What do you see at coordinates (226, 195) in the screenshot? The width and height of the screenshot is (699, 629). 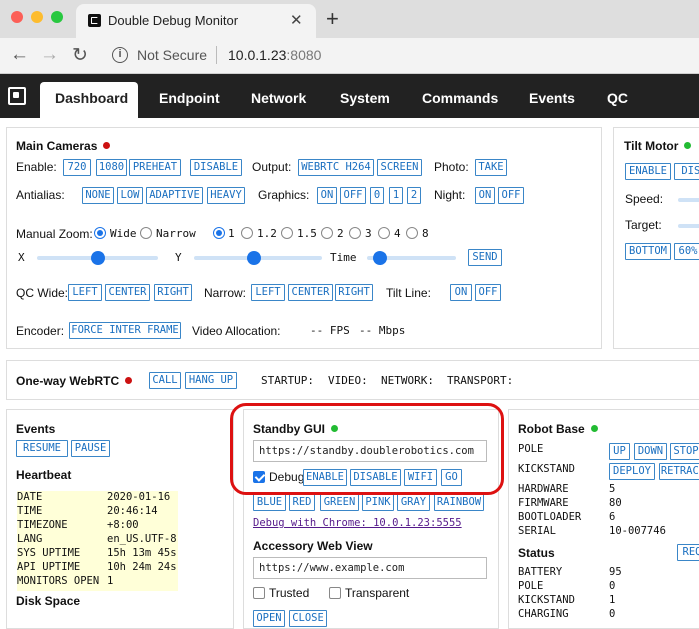 I see `antialias-heavy-button: HEAVY` at bounding box center [226, 195].